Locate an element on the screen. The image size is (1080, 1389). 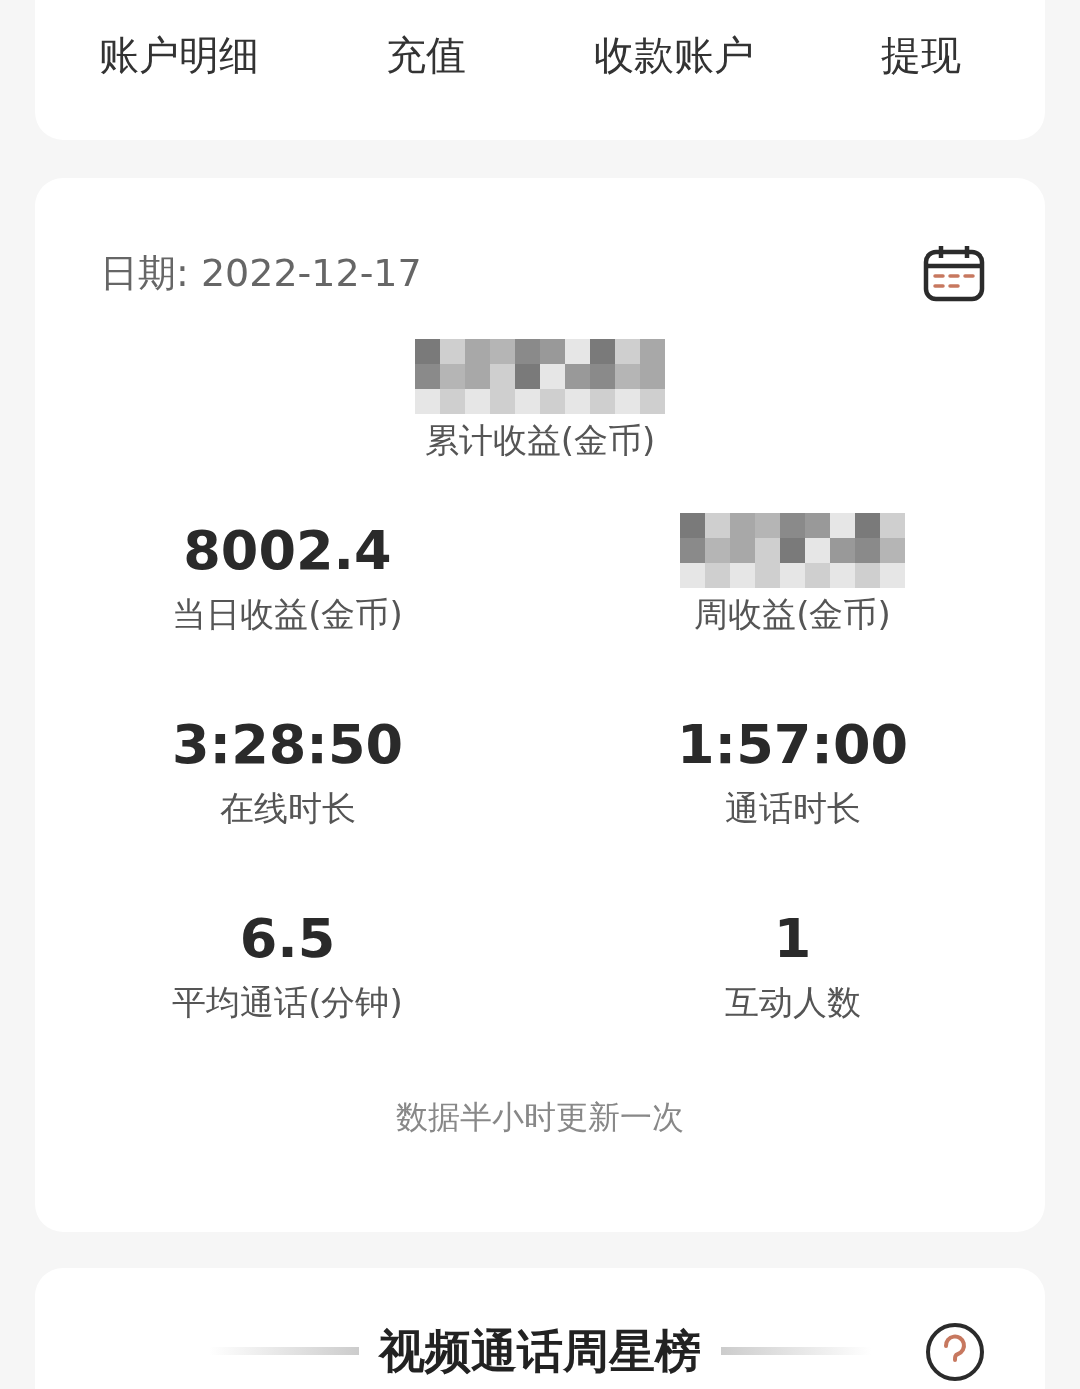
calendar-icon is located at coordinates (954, 273).